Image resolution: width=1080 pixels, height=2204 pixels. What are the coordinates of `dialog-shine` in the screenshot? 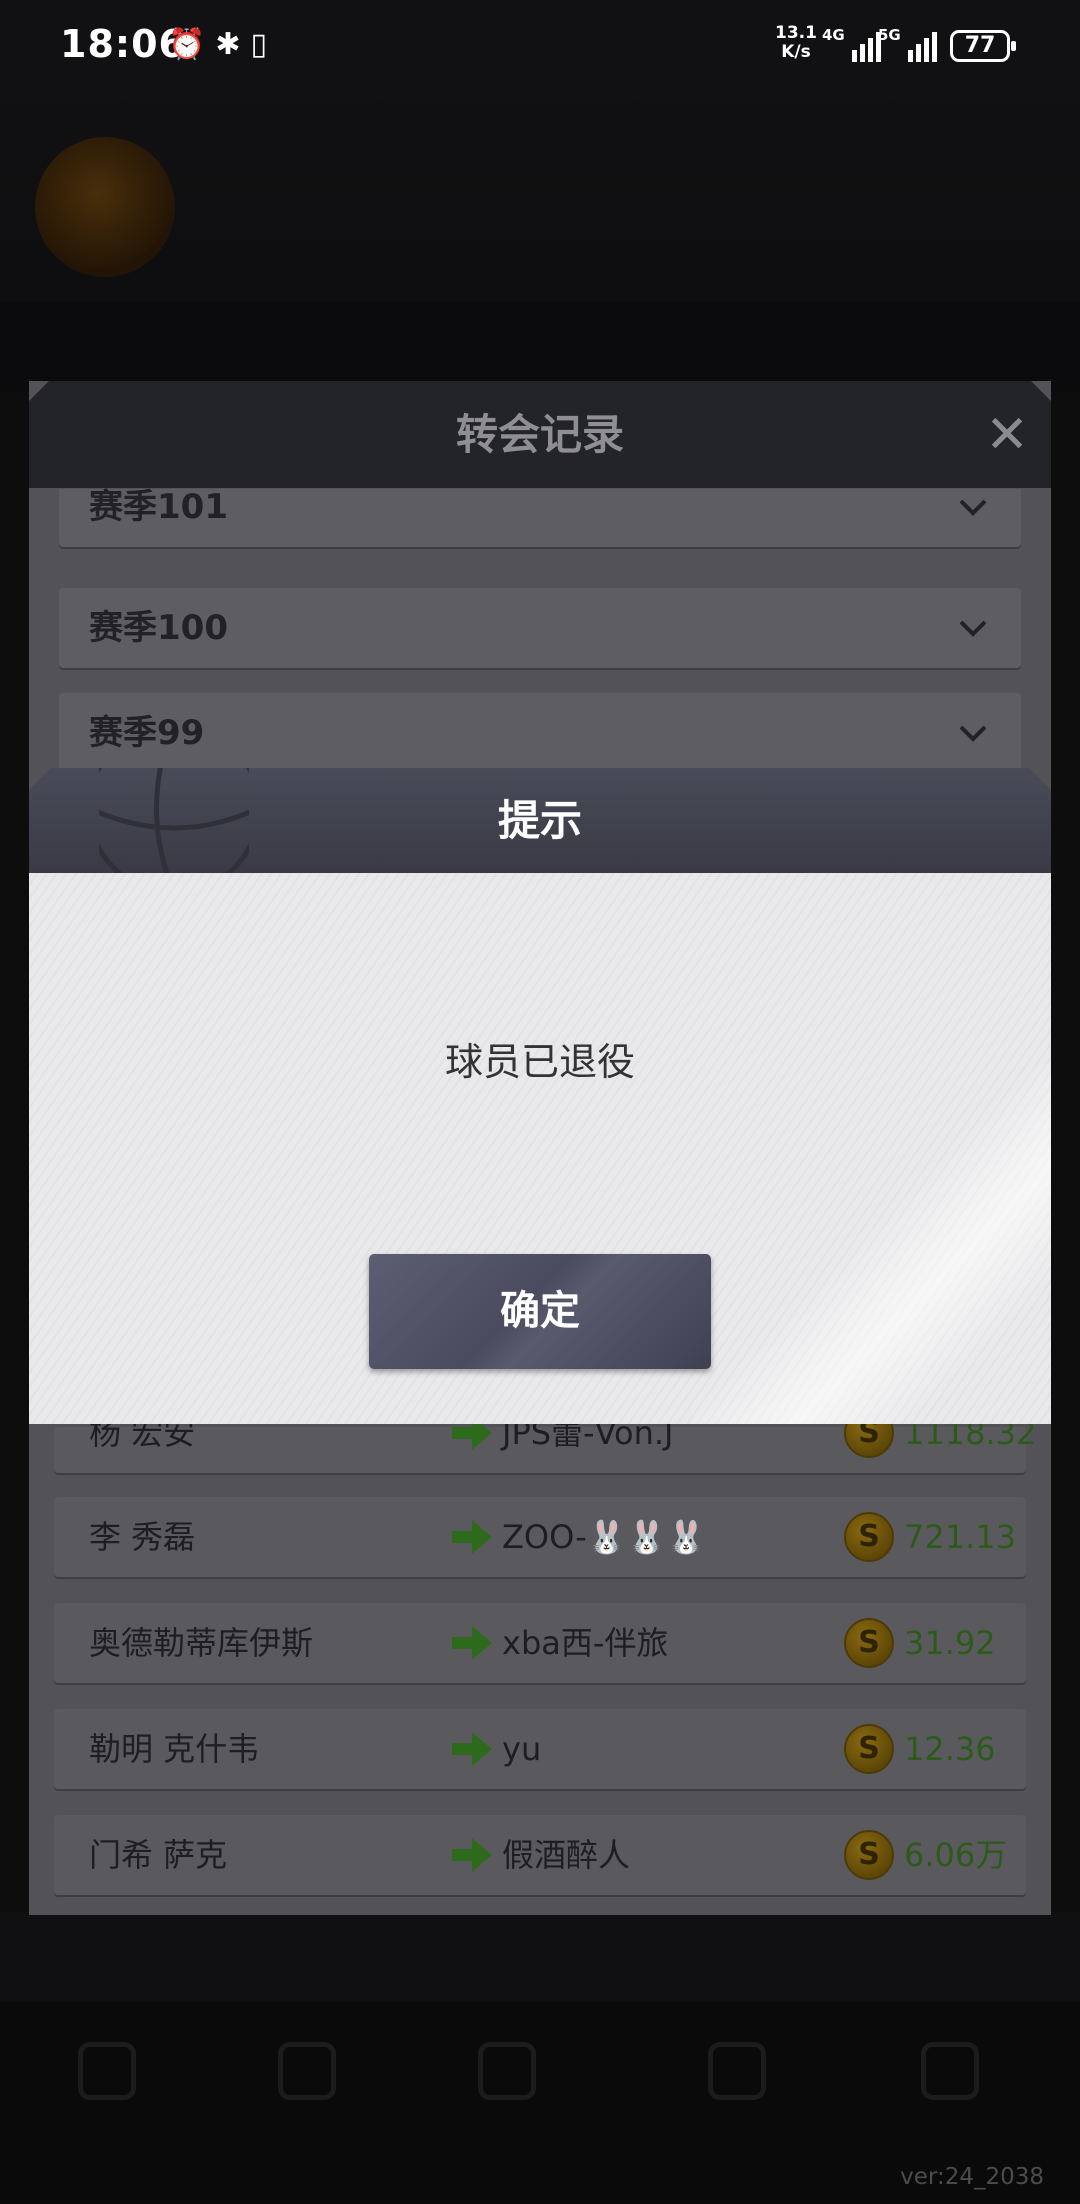 It's located at (871, 1244).